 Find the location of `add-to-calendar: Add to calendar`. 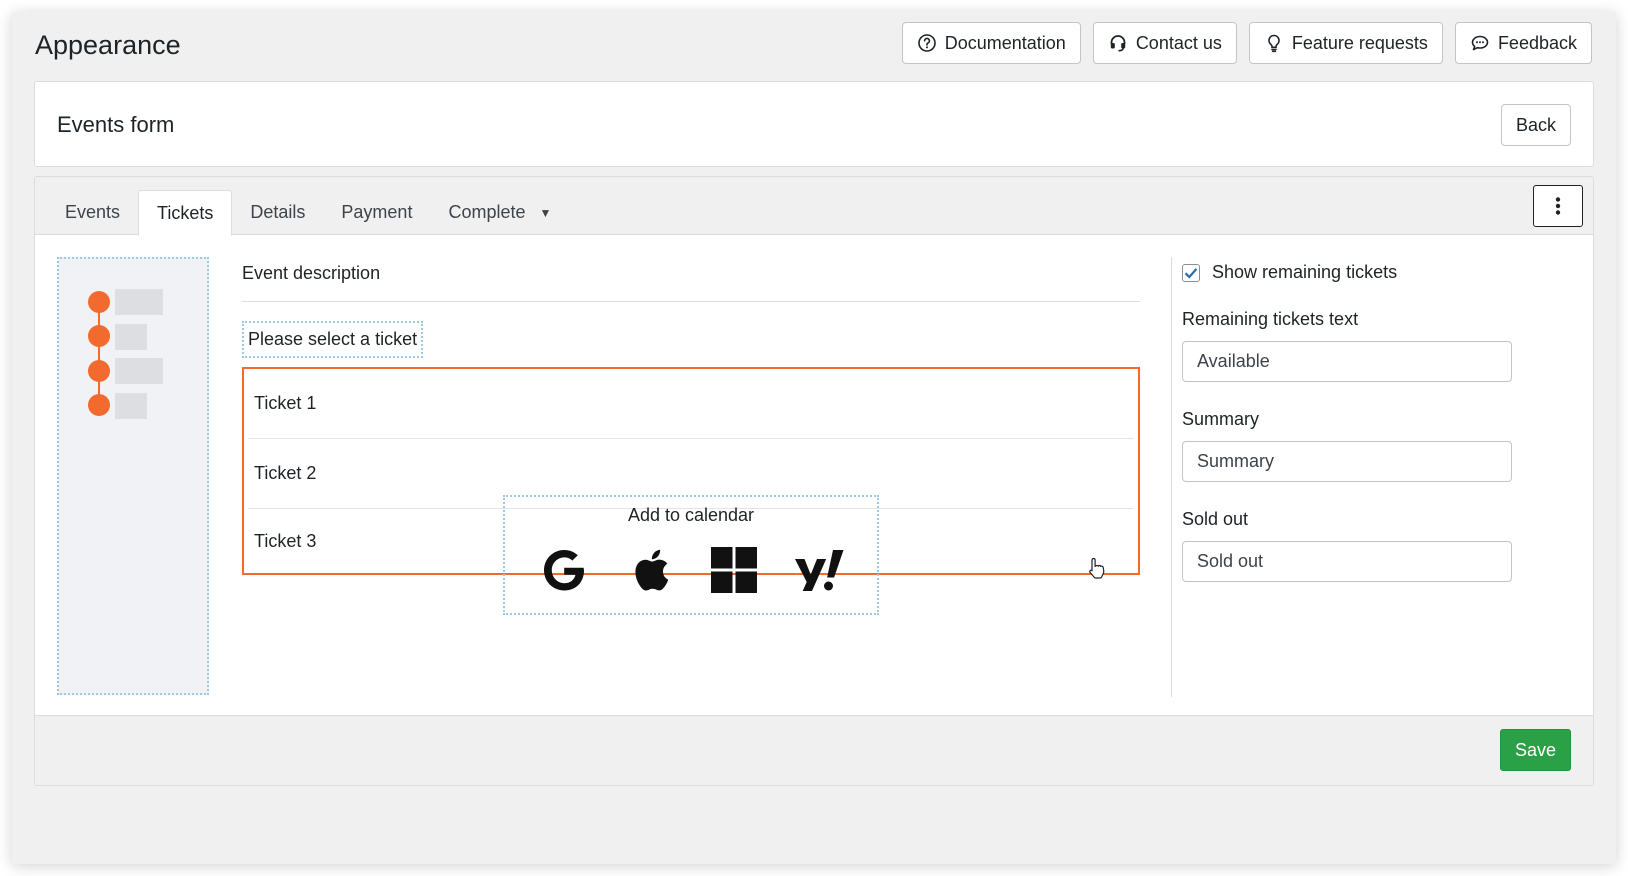

add-to-calendar: Add to calendar is located at coordinates (691, 555).